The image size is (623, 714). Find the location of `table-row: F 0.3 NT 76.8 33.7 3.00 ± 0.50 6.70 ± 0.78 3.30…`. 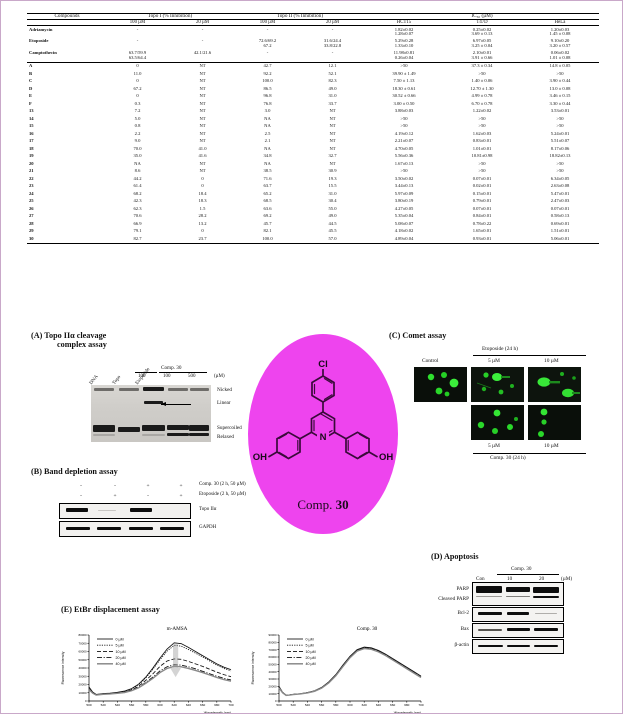

table-row: F 0.3 NT 76.8 33.7 3.00 ± 0.50 6.70 ± 0.78 3.30… is located at coordinates (313, 104).